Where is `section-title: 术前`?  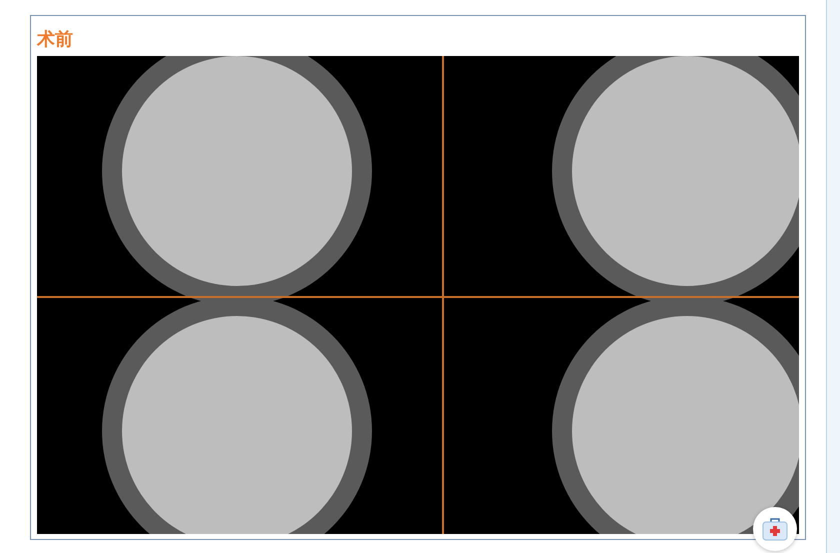 section-title: 术前 is located at coordinates (55, 40).